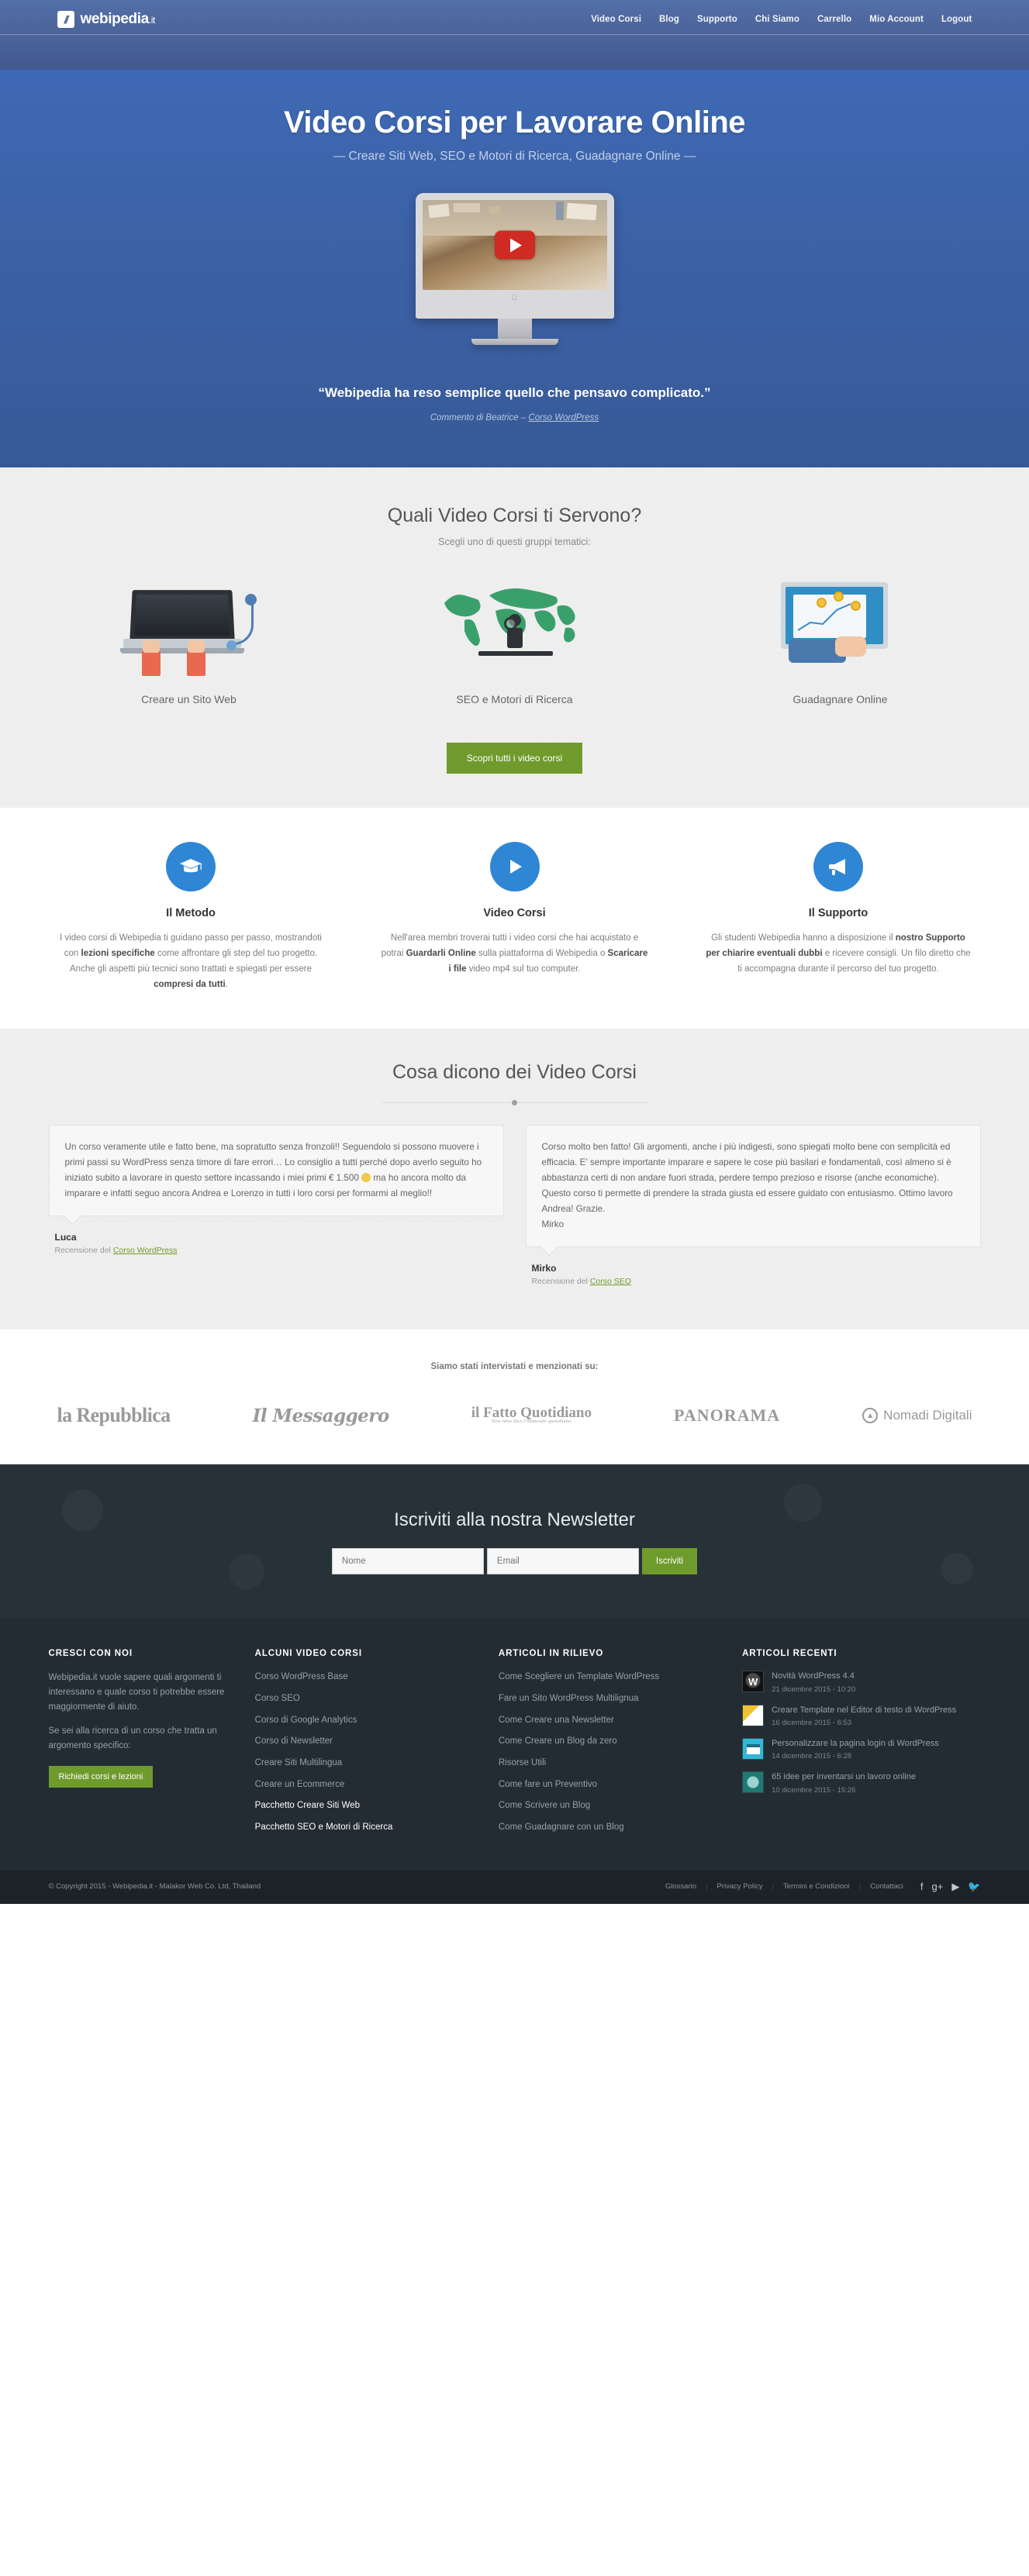  Describe the element at coordinates (955, 1887) in the screenshot. I see `youtube-icon: ▶` at that location.